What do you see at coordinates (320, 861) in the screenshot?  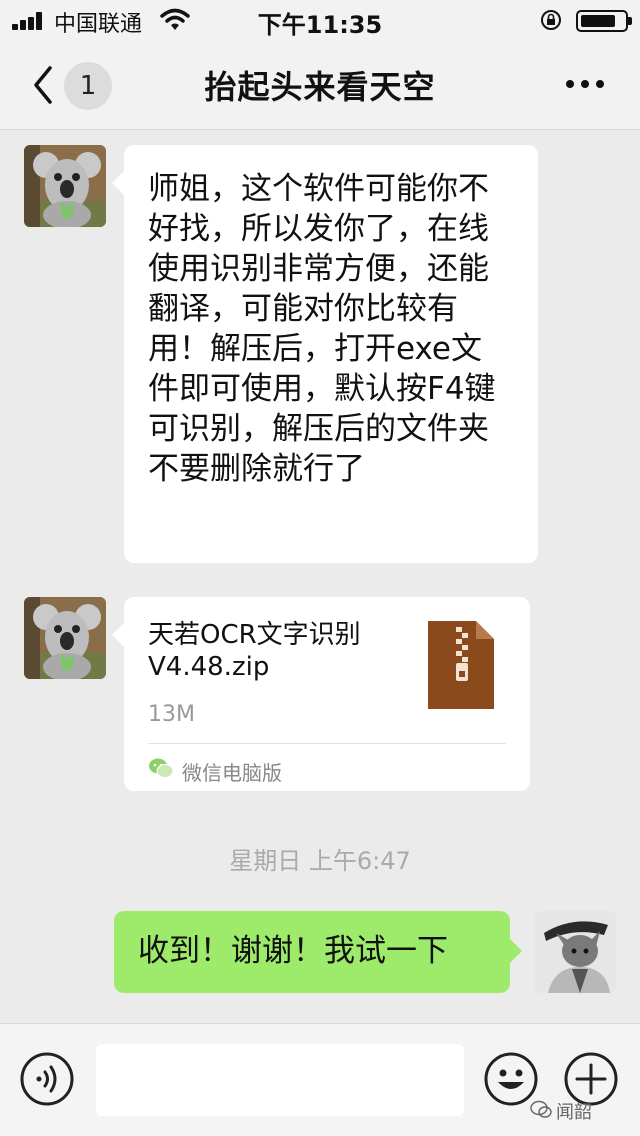 I see `time-divider: 星期日 上午6:47` at bounding box center [320, 861].